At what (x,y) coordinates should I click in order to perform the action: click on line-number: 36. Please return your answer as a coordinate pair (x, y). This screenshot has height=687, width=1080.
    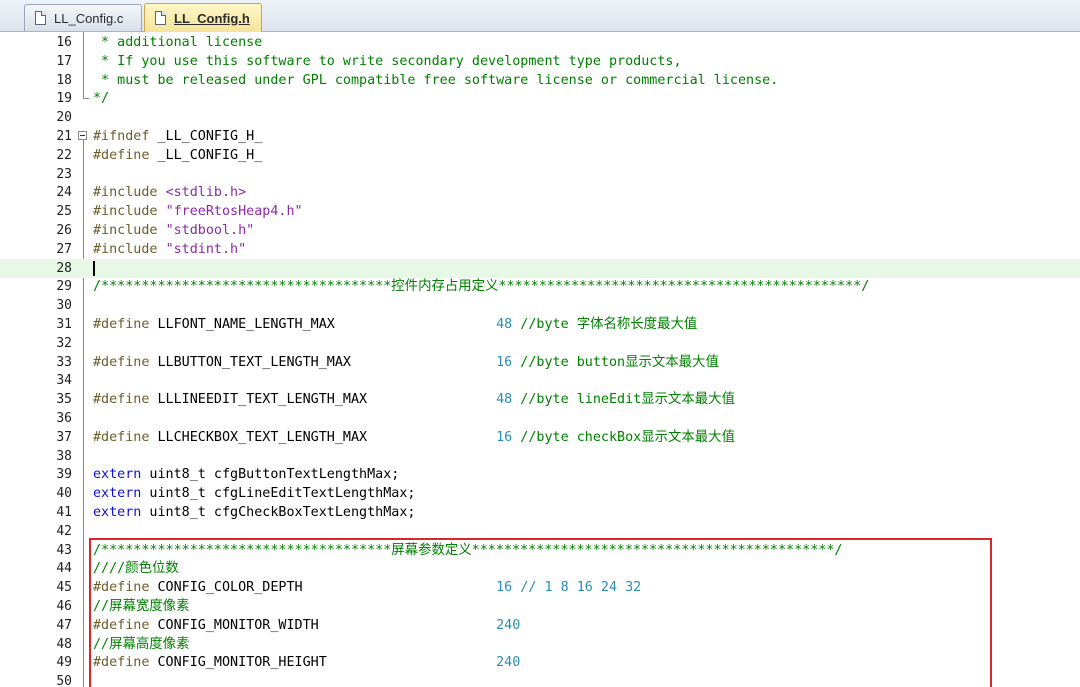
    Looking at the image, I should click on (64, 418).